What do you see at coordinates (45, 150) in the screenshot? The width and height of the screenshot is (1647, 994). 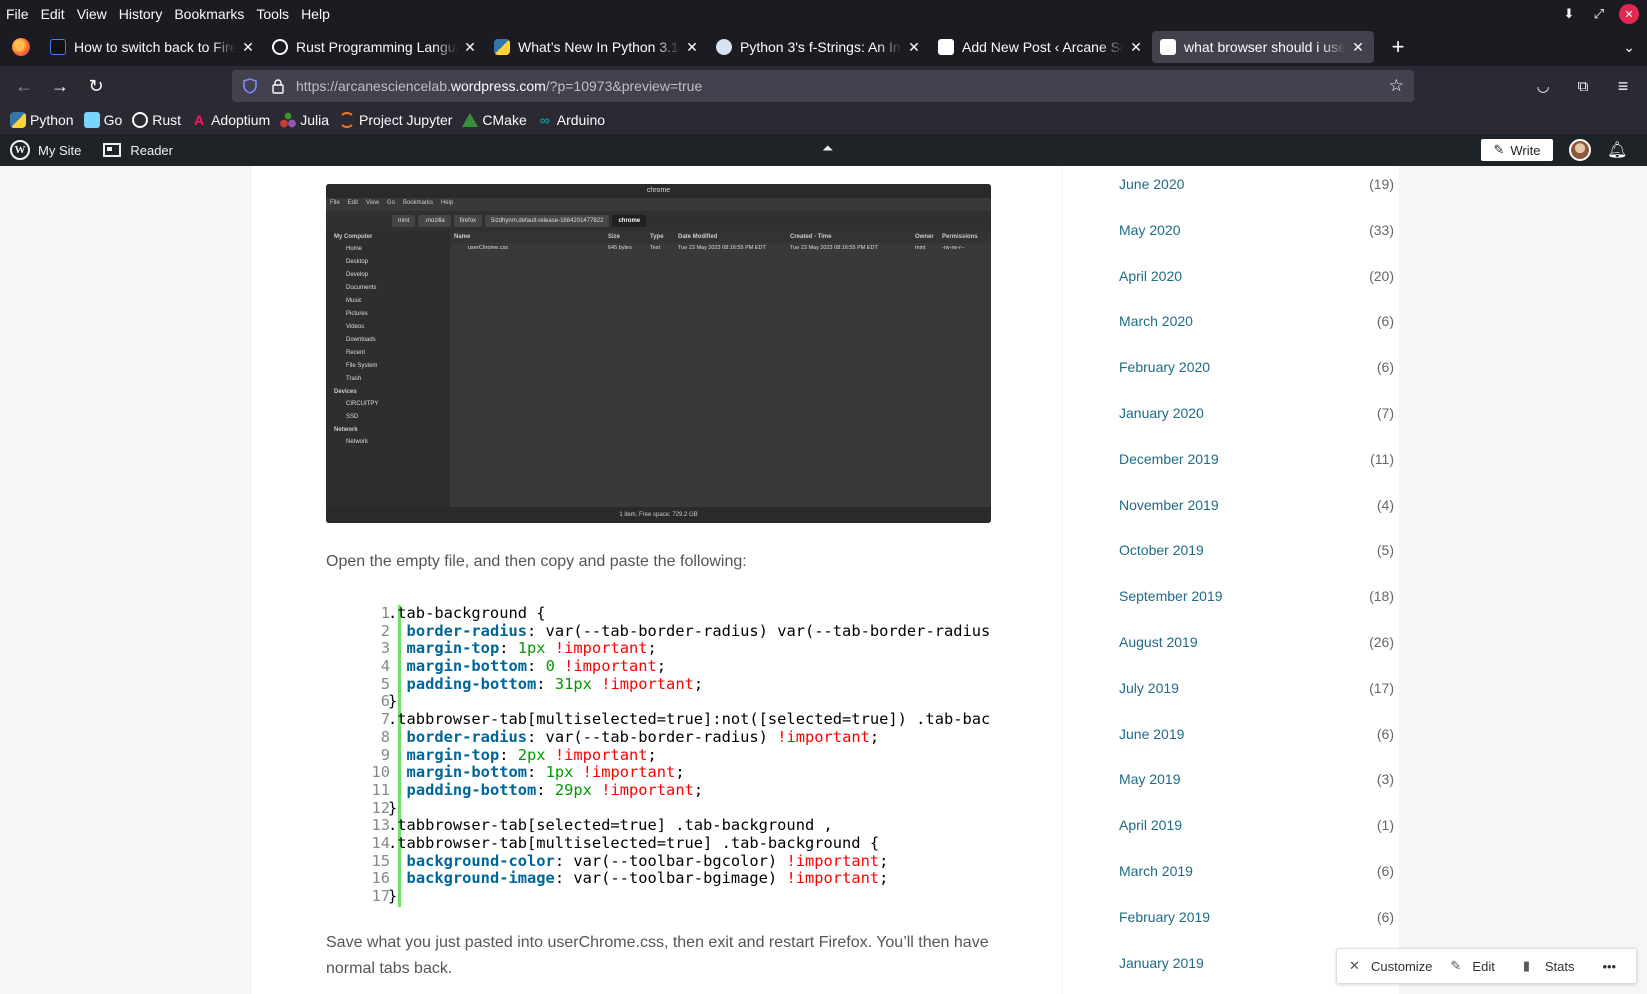 I see `my-site-link: W My Site` at bounding box center [45, 150].